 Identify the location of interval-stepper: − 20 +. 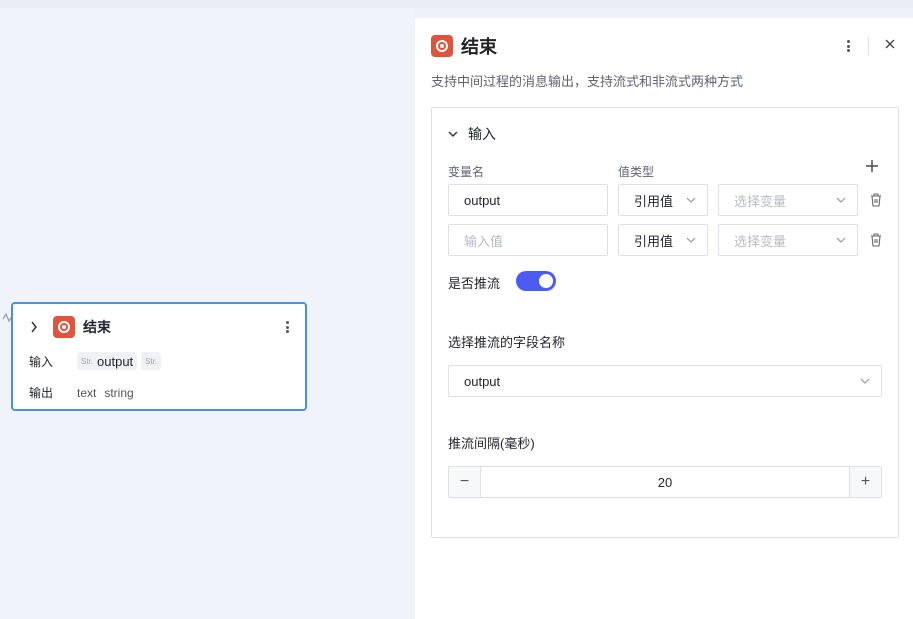
(665, 482).